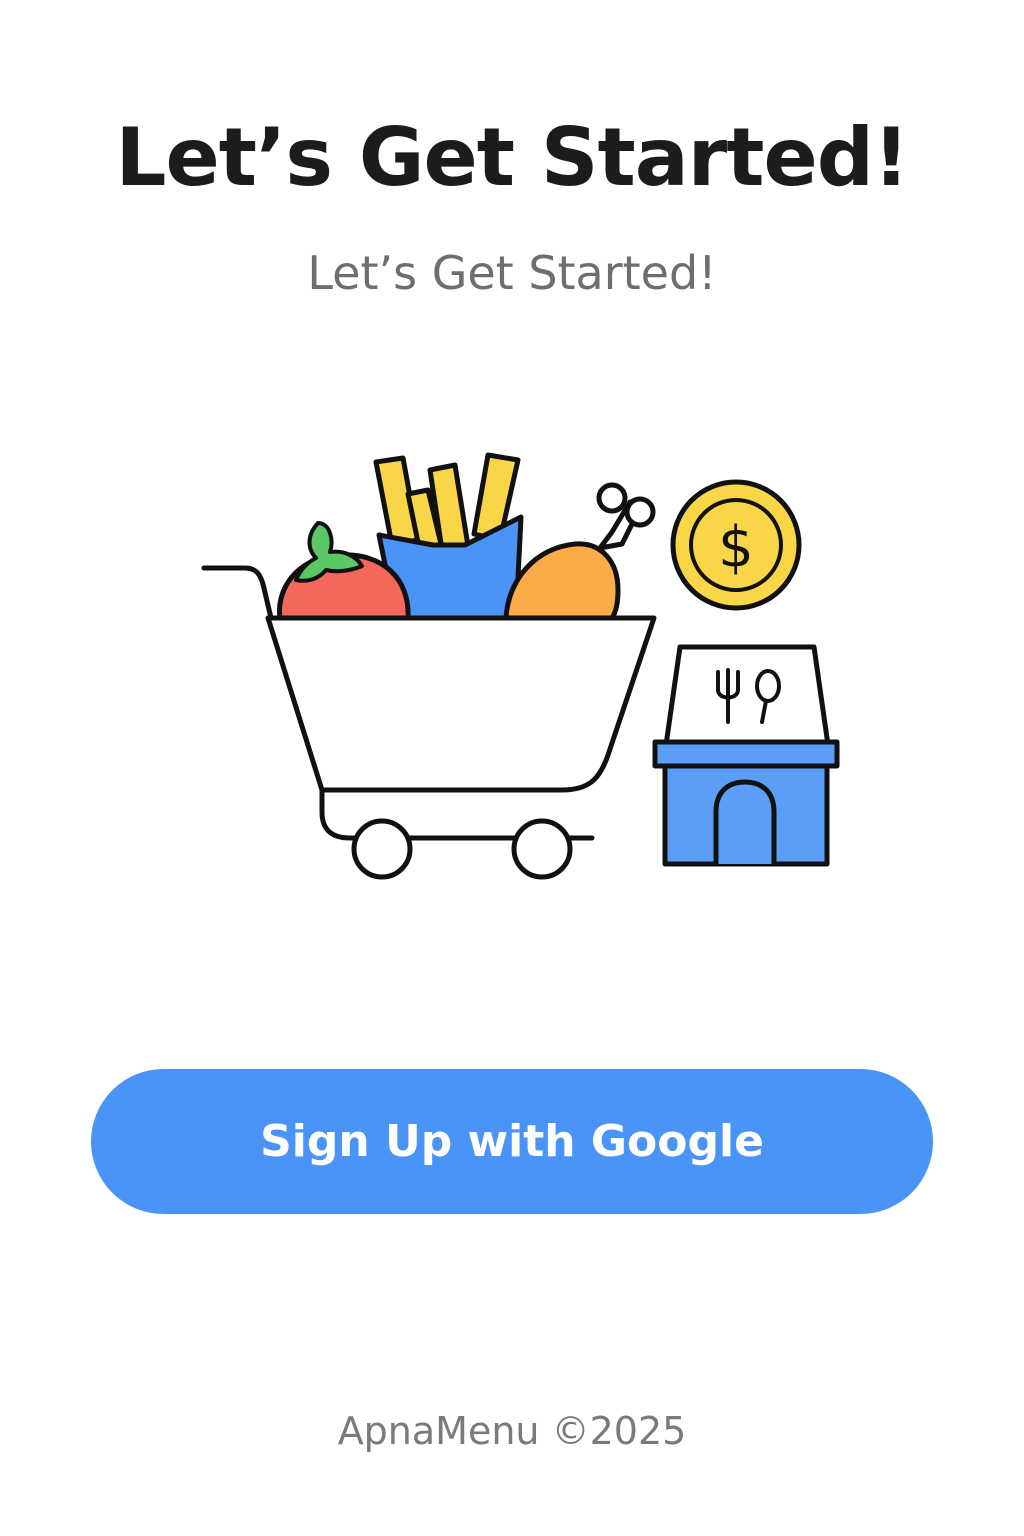  What do you see at coordinates (746, 755) in the screenshot?
I see `restaurant-icon` at bounding box center [746, 755].